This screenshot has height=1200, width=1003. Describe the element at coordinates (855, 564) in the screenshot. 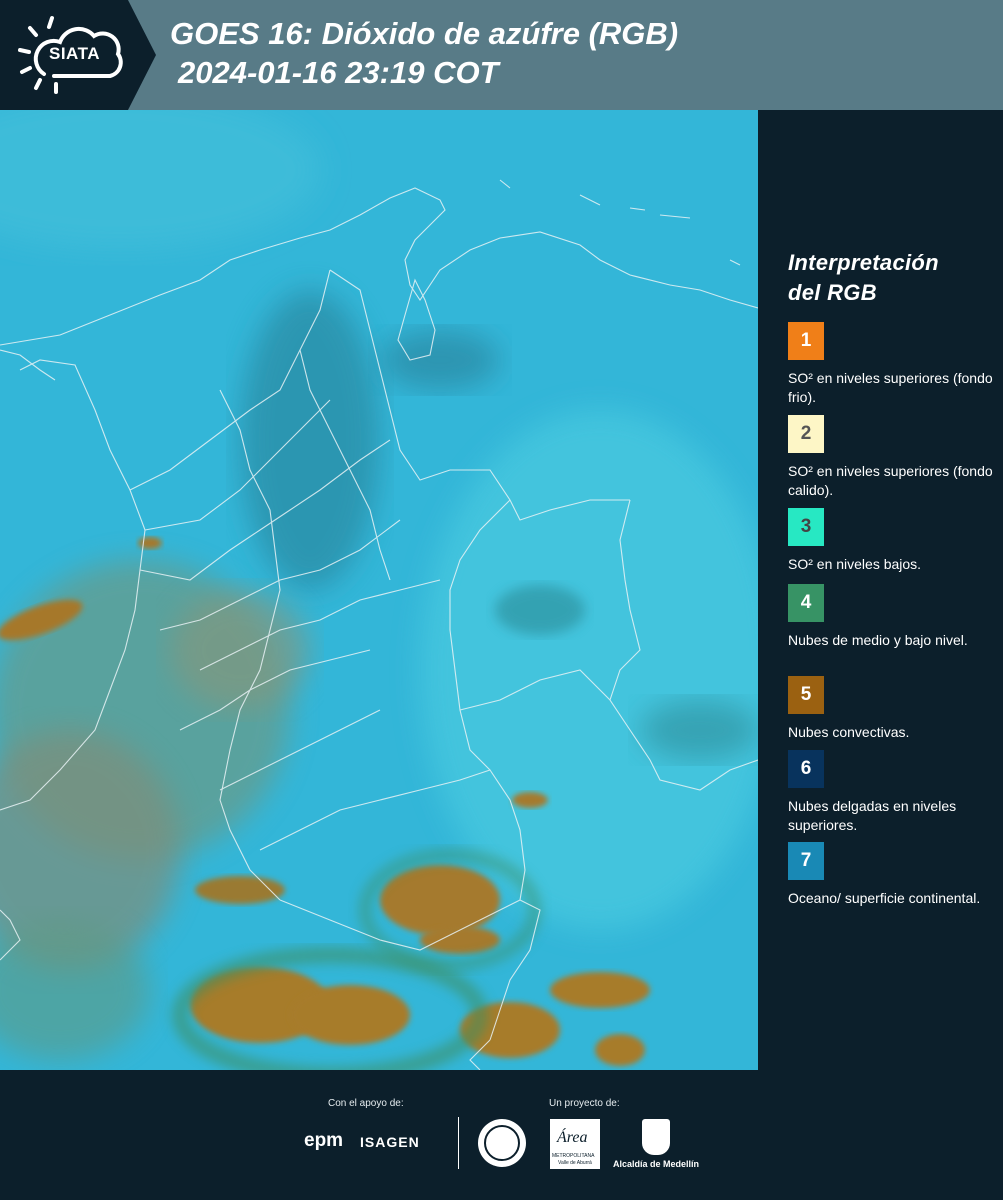

I see `legend-label: SO² en niveles bajos.` at that location.